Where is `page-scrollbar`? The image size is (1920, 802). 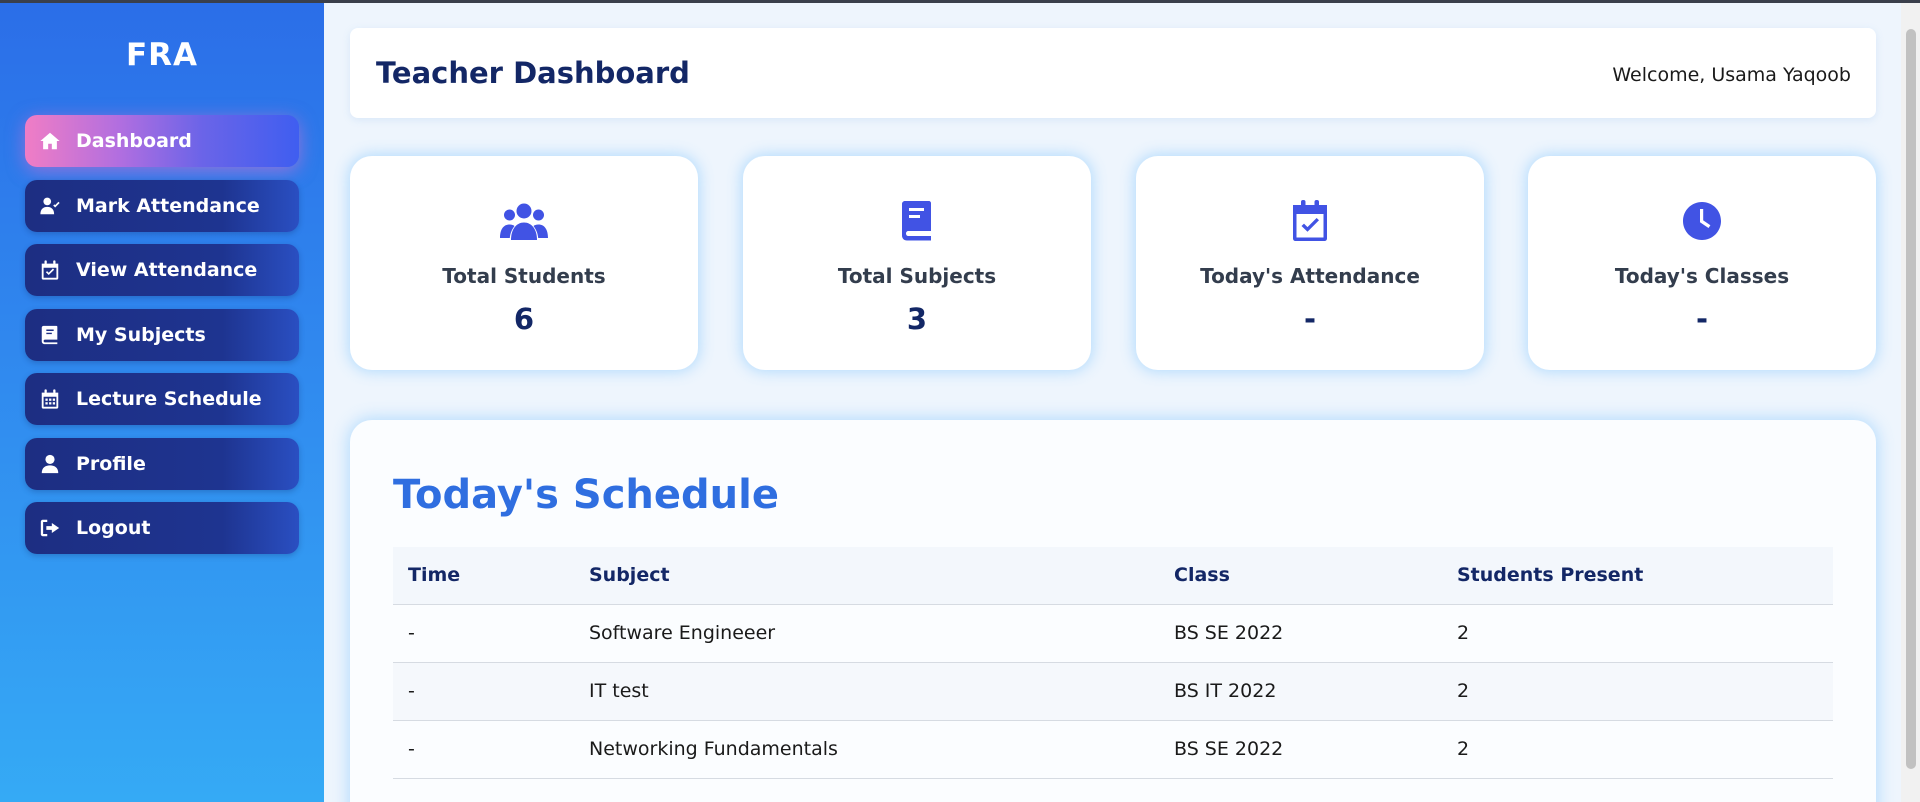
page-scrollbar is located at coordinates (1910, 402).